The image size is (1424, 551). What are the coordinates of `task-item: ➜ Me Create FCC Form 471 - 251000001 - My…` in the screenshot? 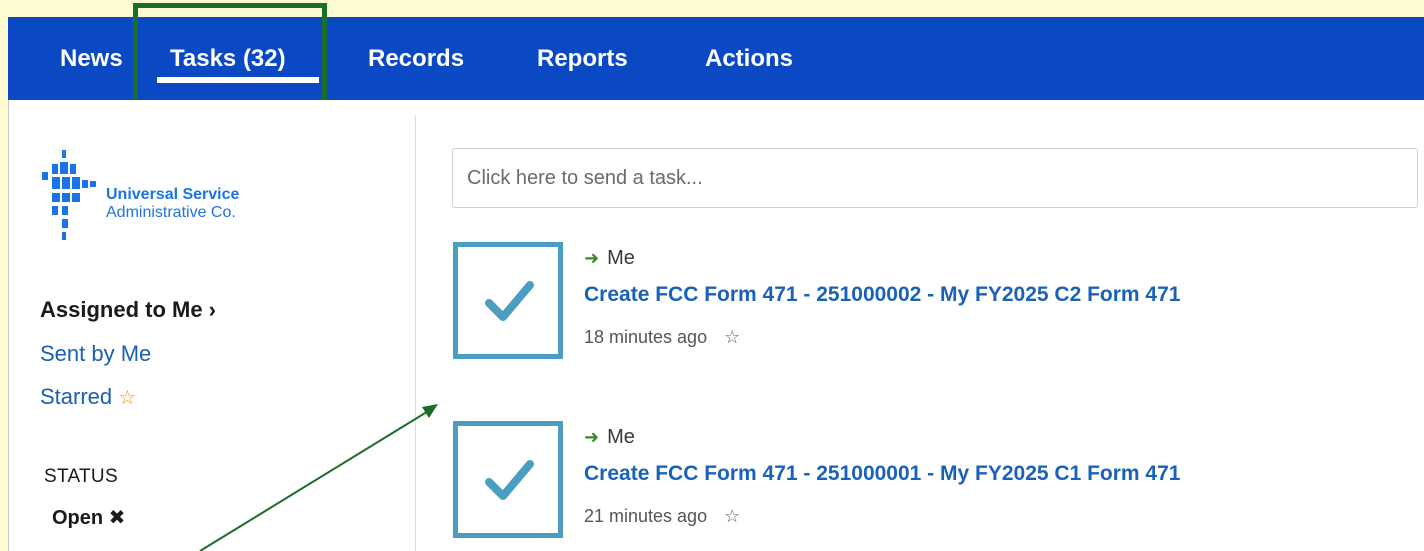 It's located at (938, 481).